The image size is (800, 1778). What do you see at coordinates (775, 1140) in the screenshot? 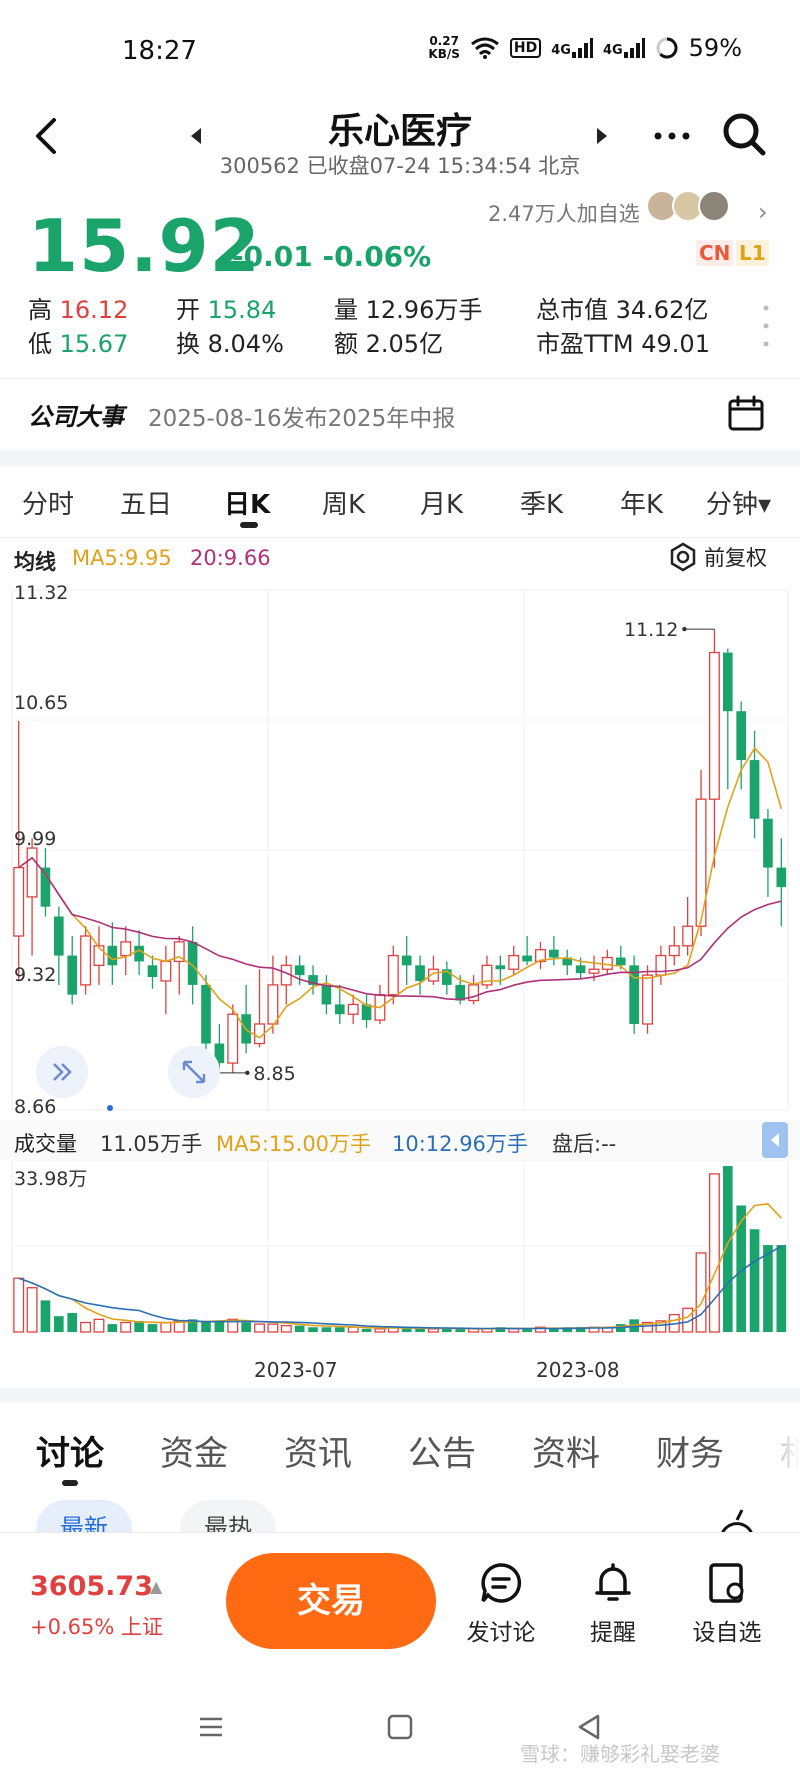
I see `volume-panel-toggle` at bounding box center [775, 1140].